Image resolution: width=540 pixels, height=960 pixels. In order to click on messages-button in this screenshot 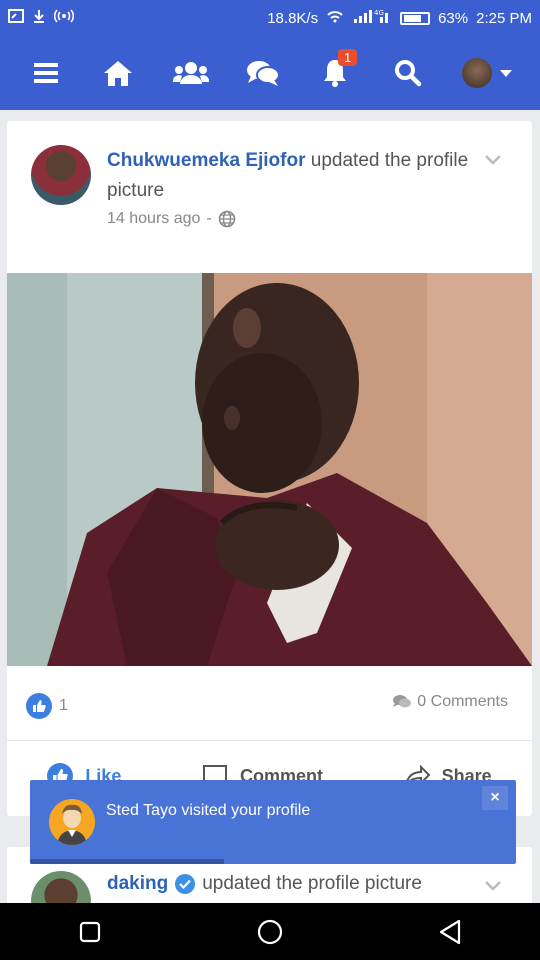, I will do `click(263, 73)`.